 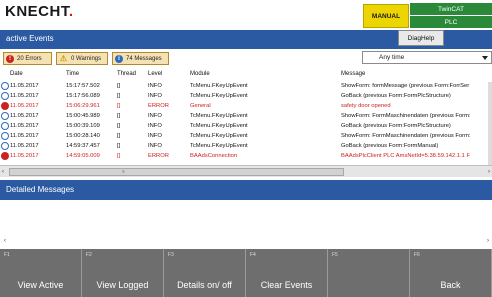 What do you see at coordinates (83, 106) in the screenshot?
I see `cell-time: 15:06:29.961` at bounding box center [83, 106].